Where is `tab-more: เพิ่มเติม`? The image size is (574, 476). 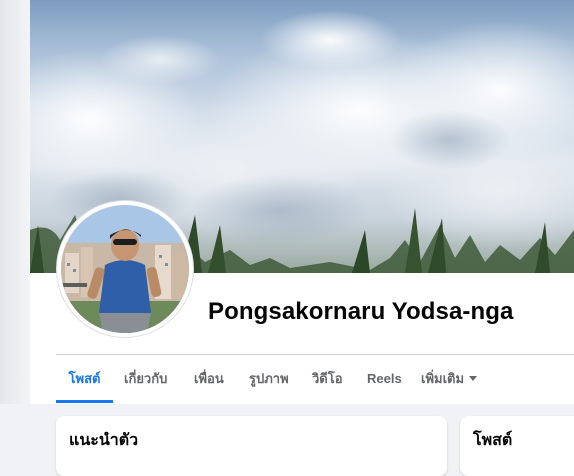 tab-more: เพิ่มเติม is located at coordinates (449, 379).